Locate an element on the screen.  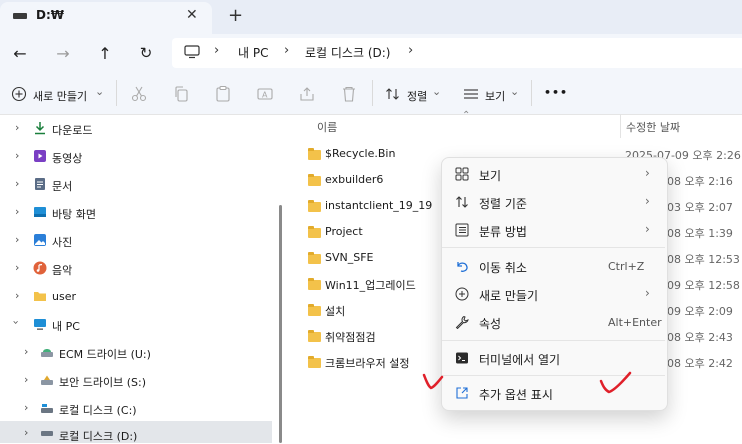
column-header-name: 이름 is located at coordinates (327, 127).